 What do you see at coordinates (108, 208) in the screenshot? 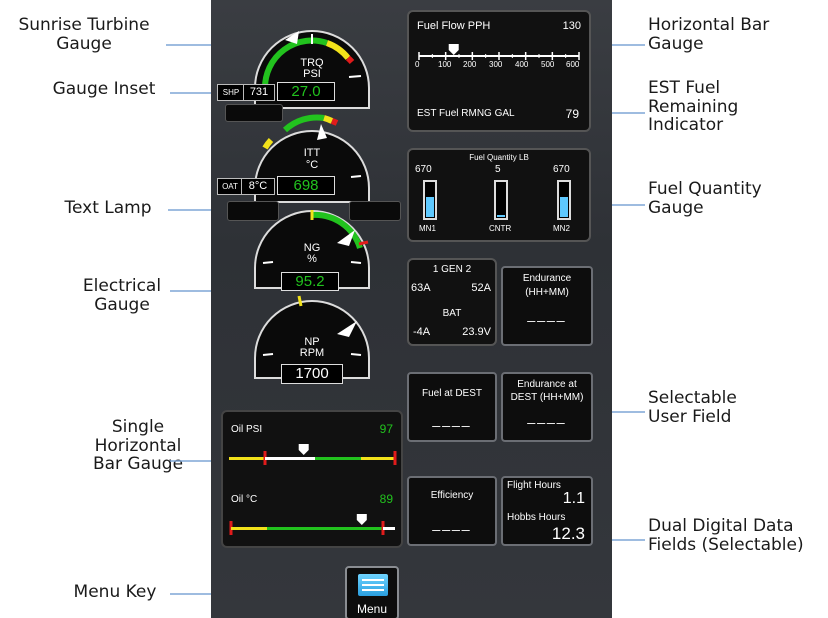
I see `callout-text-lamp: Text Lamp` at bounding box center [108, 208].